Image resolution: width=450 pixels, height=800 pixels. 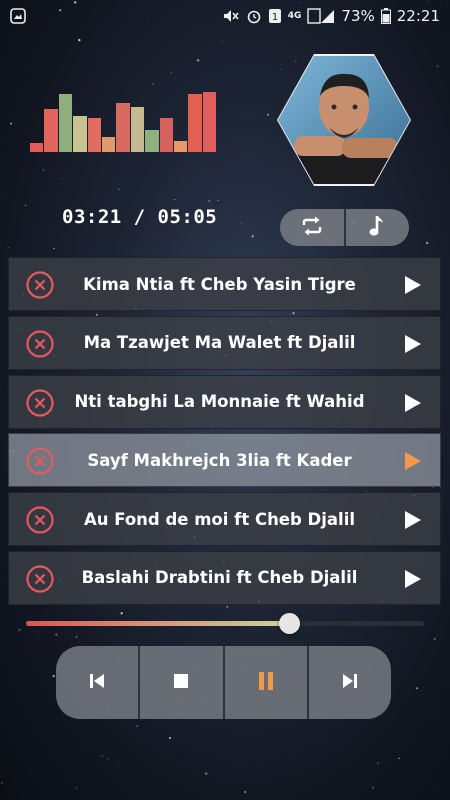 I want to click on playback-controls, so click(x=223, y=682).